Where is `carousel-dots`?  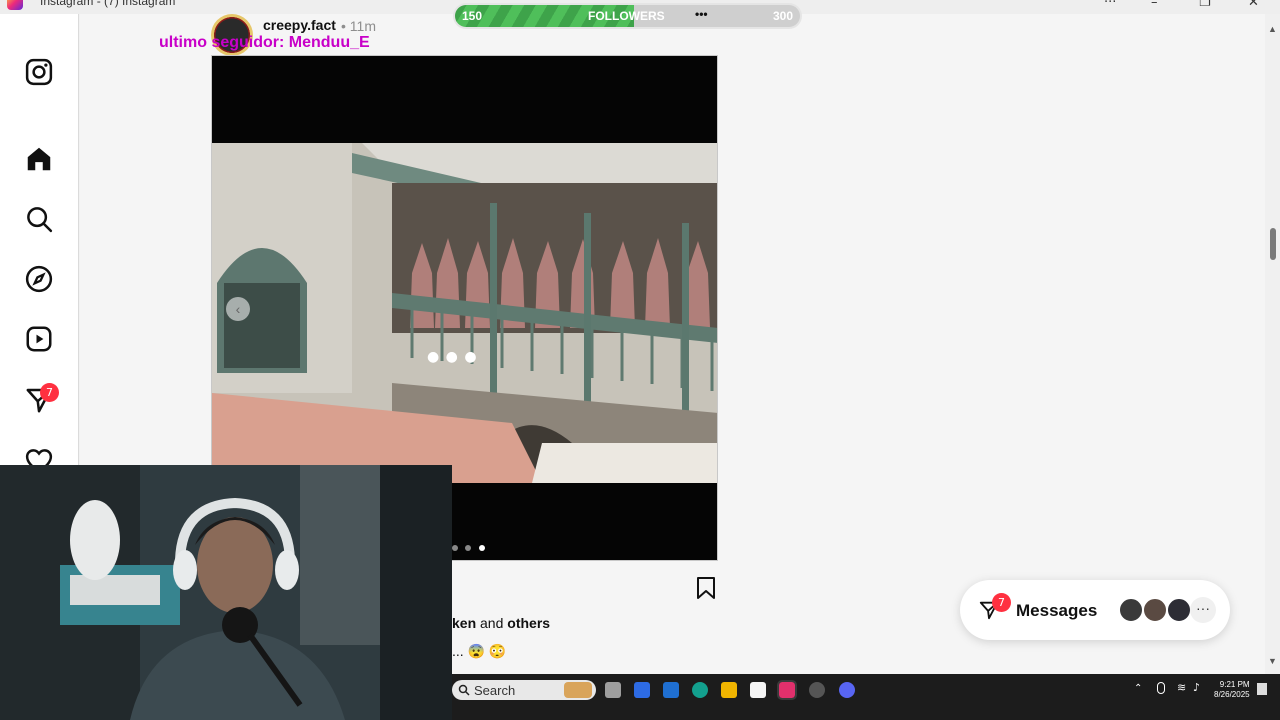 carousel-dots is located at coordinates (470, 547).